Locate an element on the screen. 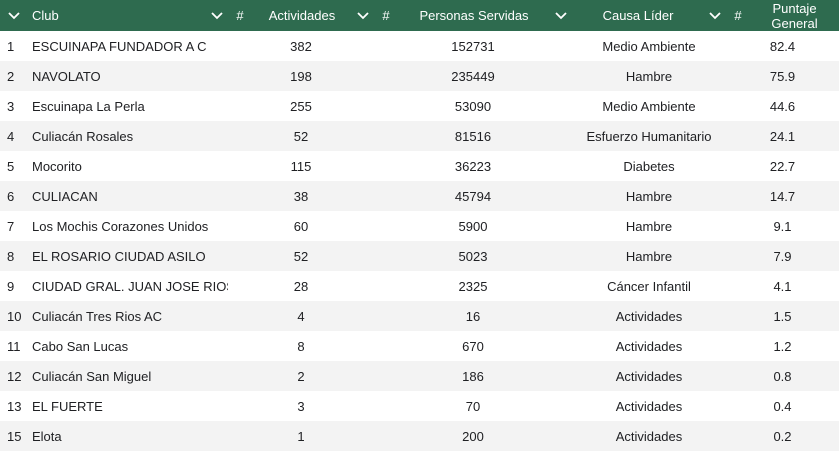 Image resolution: width=839 pixels, height=451 pixels. row-index: 12 is located at coordinates (14, 376).